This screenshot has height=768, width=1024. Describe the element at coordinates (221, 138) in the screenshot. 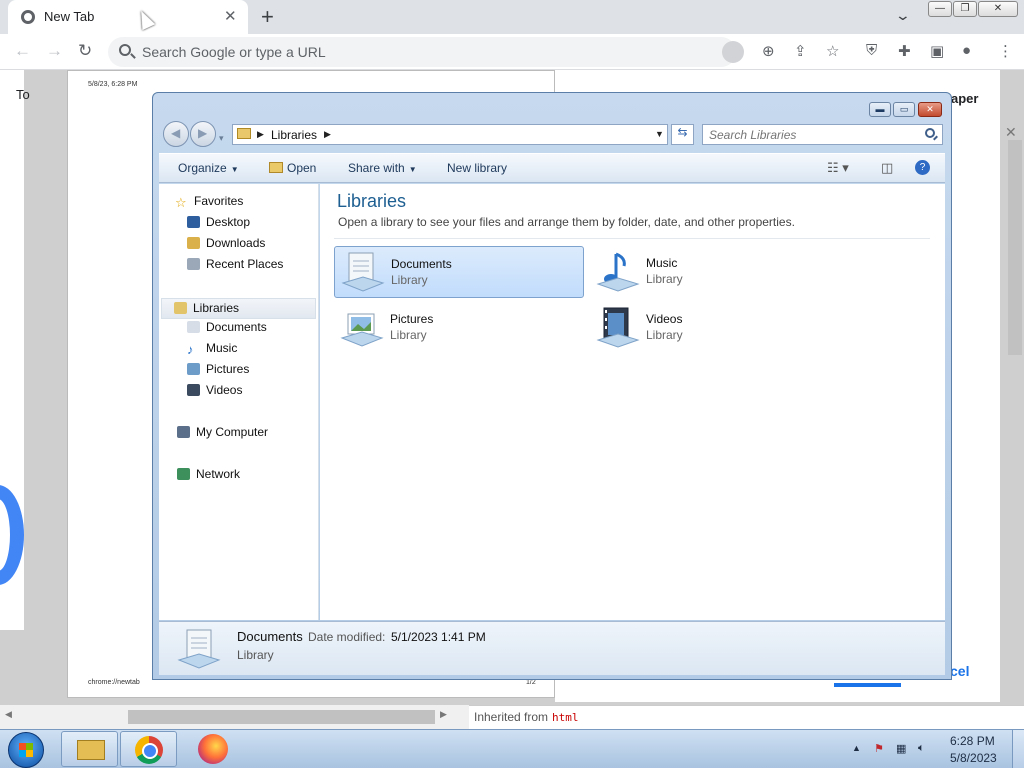

I see `recent-pages-chevron-icon: ▾` at that location.